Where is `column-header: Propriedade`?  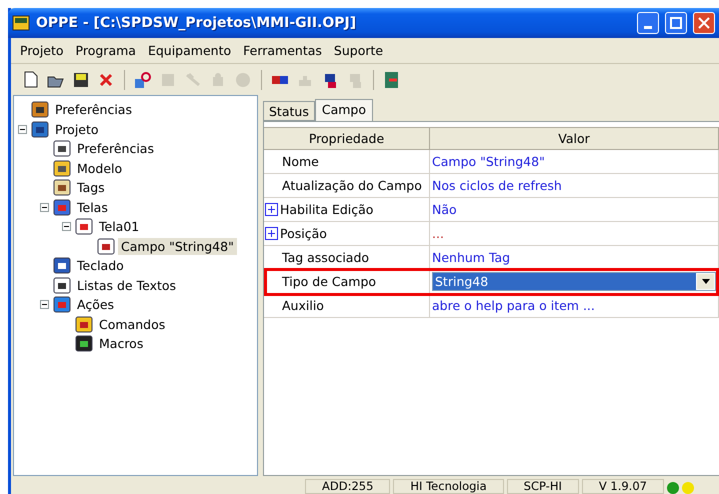
column-header: Propriedade is located at coordinates (347, 138).